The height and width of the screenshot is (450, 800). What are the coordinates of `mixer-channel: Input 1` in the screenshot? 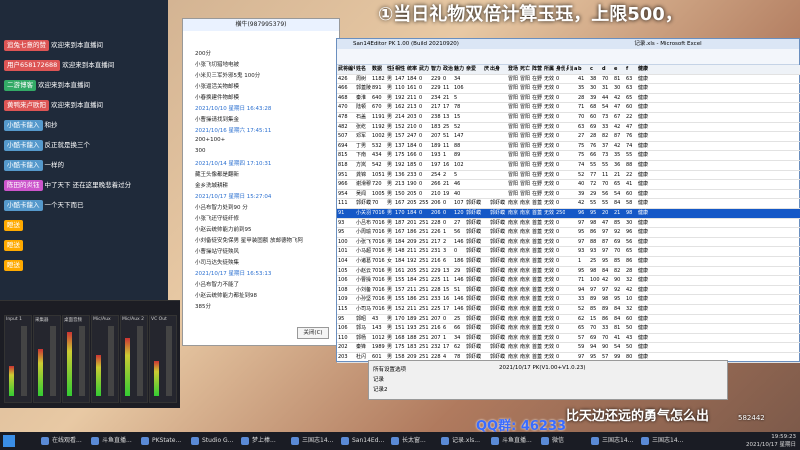 It's located at (18, 359).